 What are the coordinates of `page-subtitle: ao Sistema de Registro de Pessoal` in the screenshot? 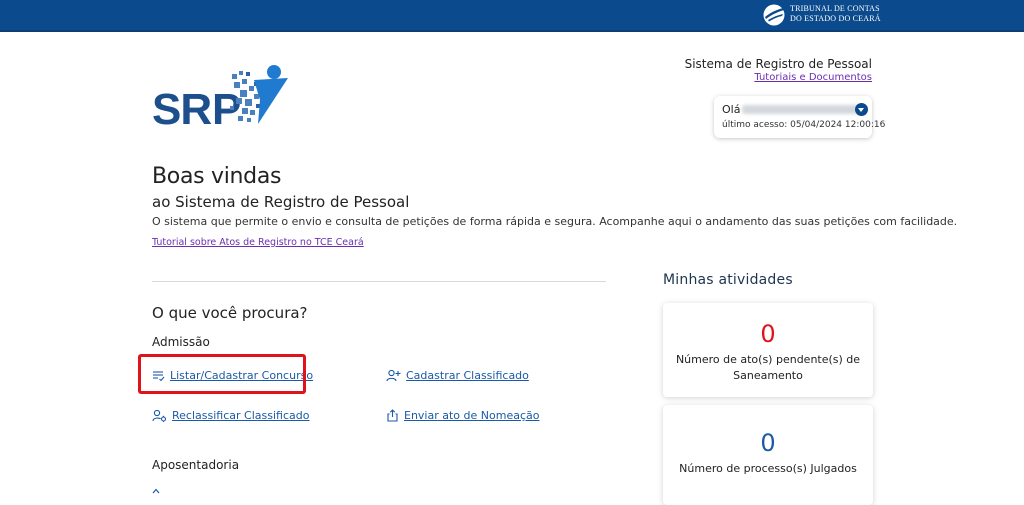 It's located at (281, 202).